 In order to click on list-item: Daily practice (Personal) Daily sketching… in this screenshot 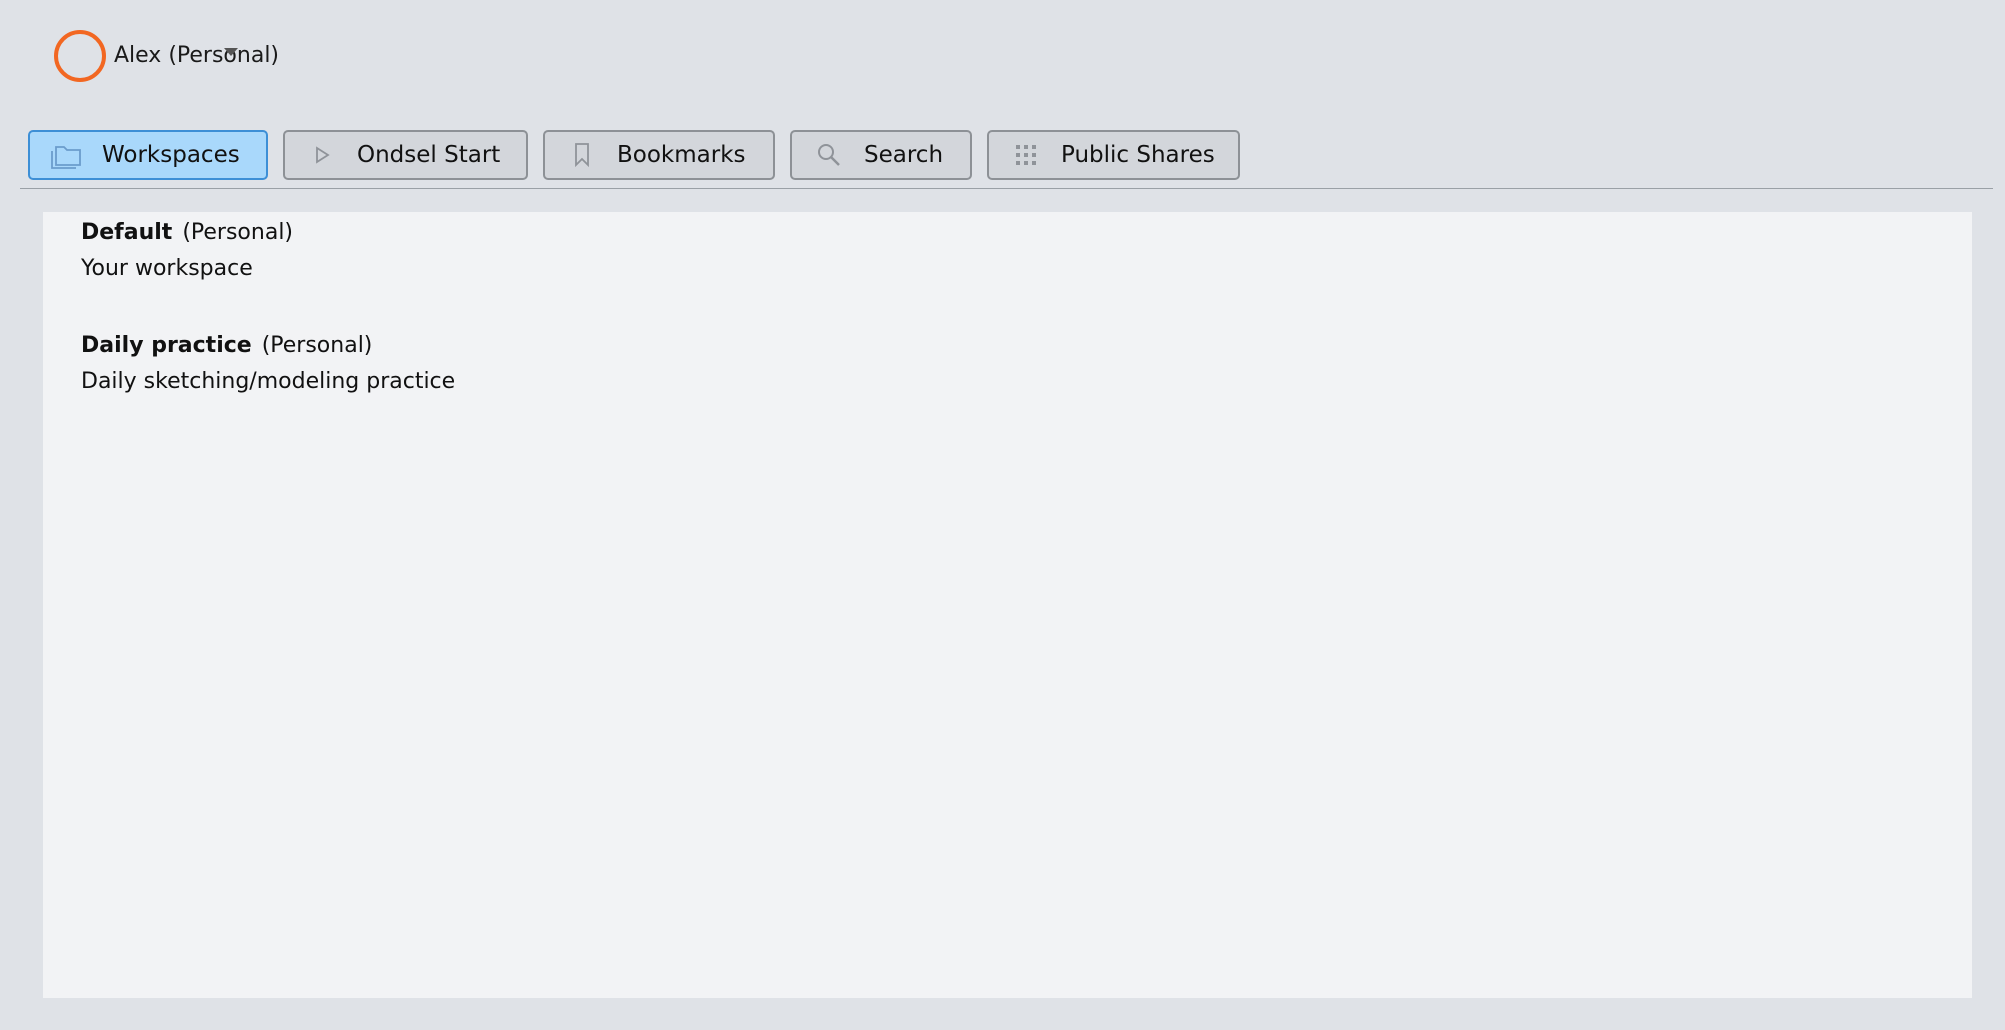, I will do `click(268, 364)`.